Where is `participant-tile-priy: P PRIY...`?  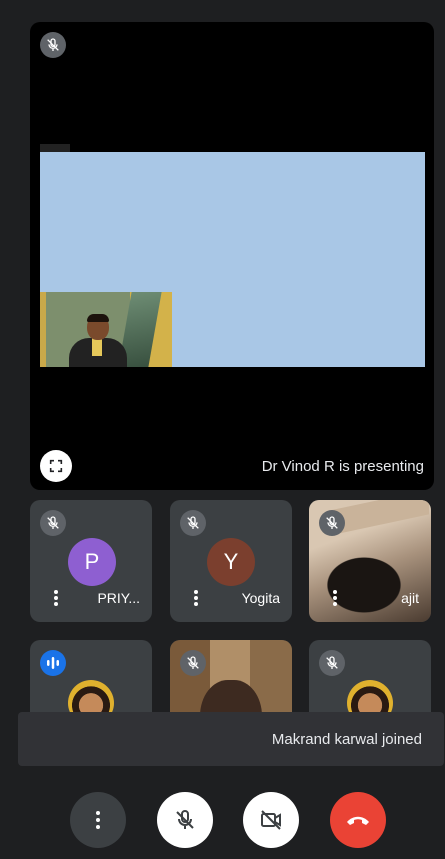 participant-tile-priy: P PRIY... is located at coordinates (91, 561).